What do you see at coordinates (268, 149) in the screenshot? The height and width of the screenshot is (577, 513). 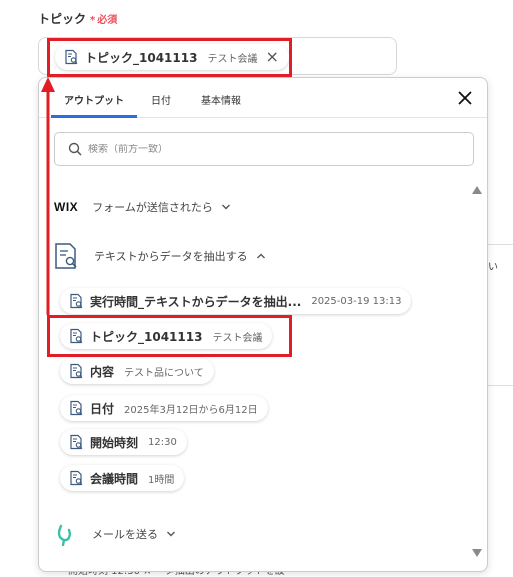 I see `search-input` at bounding box center [268, 149].